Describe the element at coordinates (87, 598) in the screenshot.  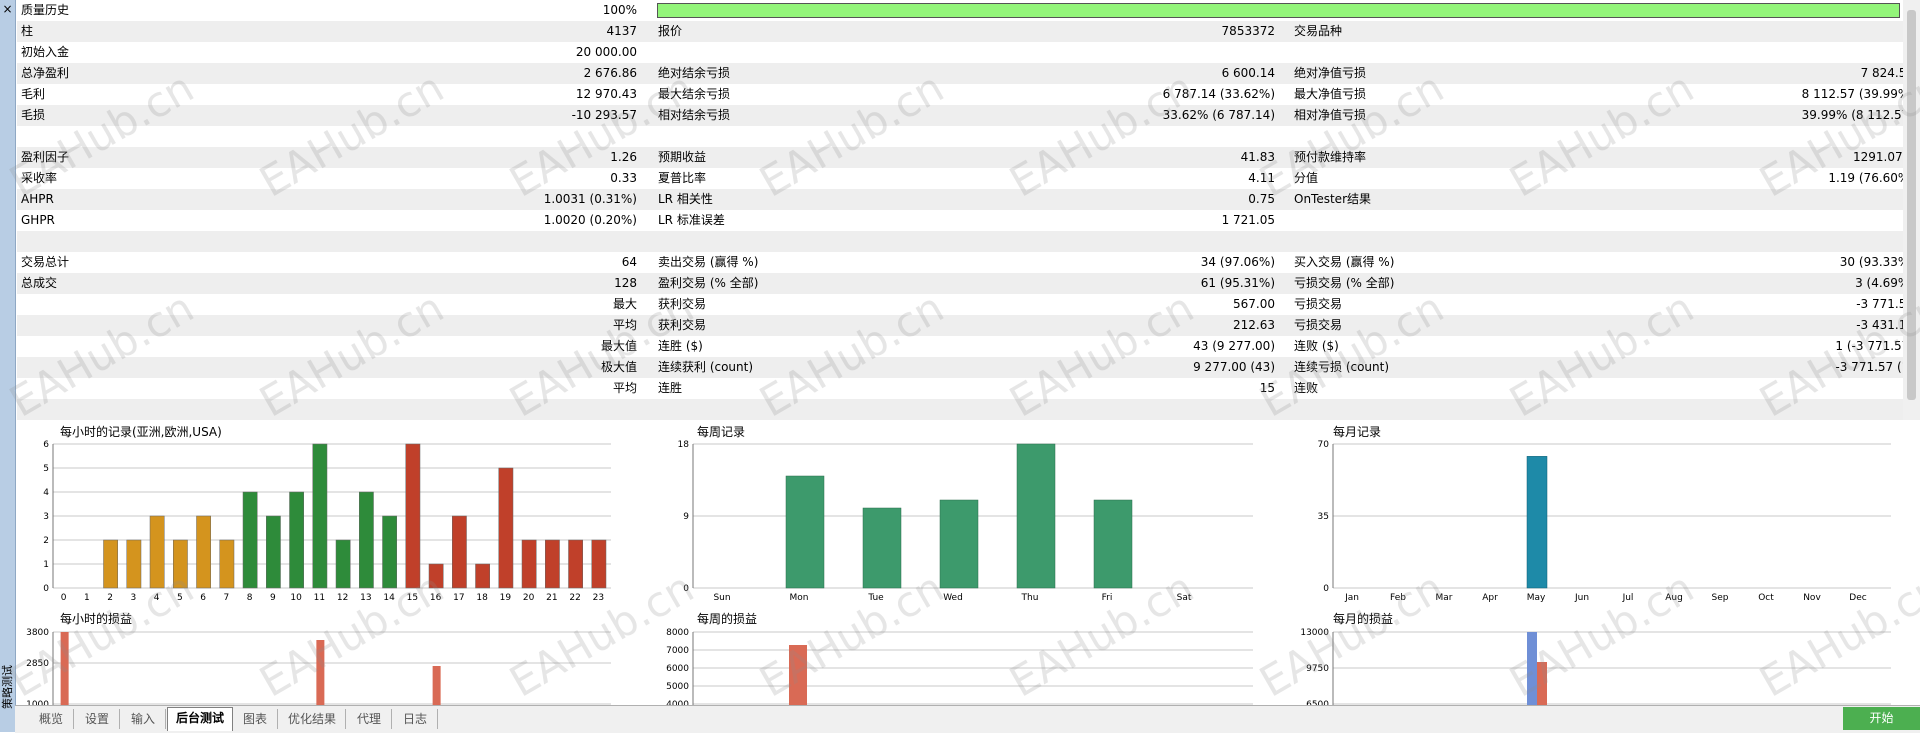
I see `x-tick-label: 1` at that location.